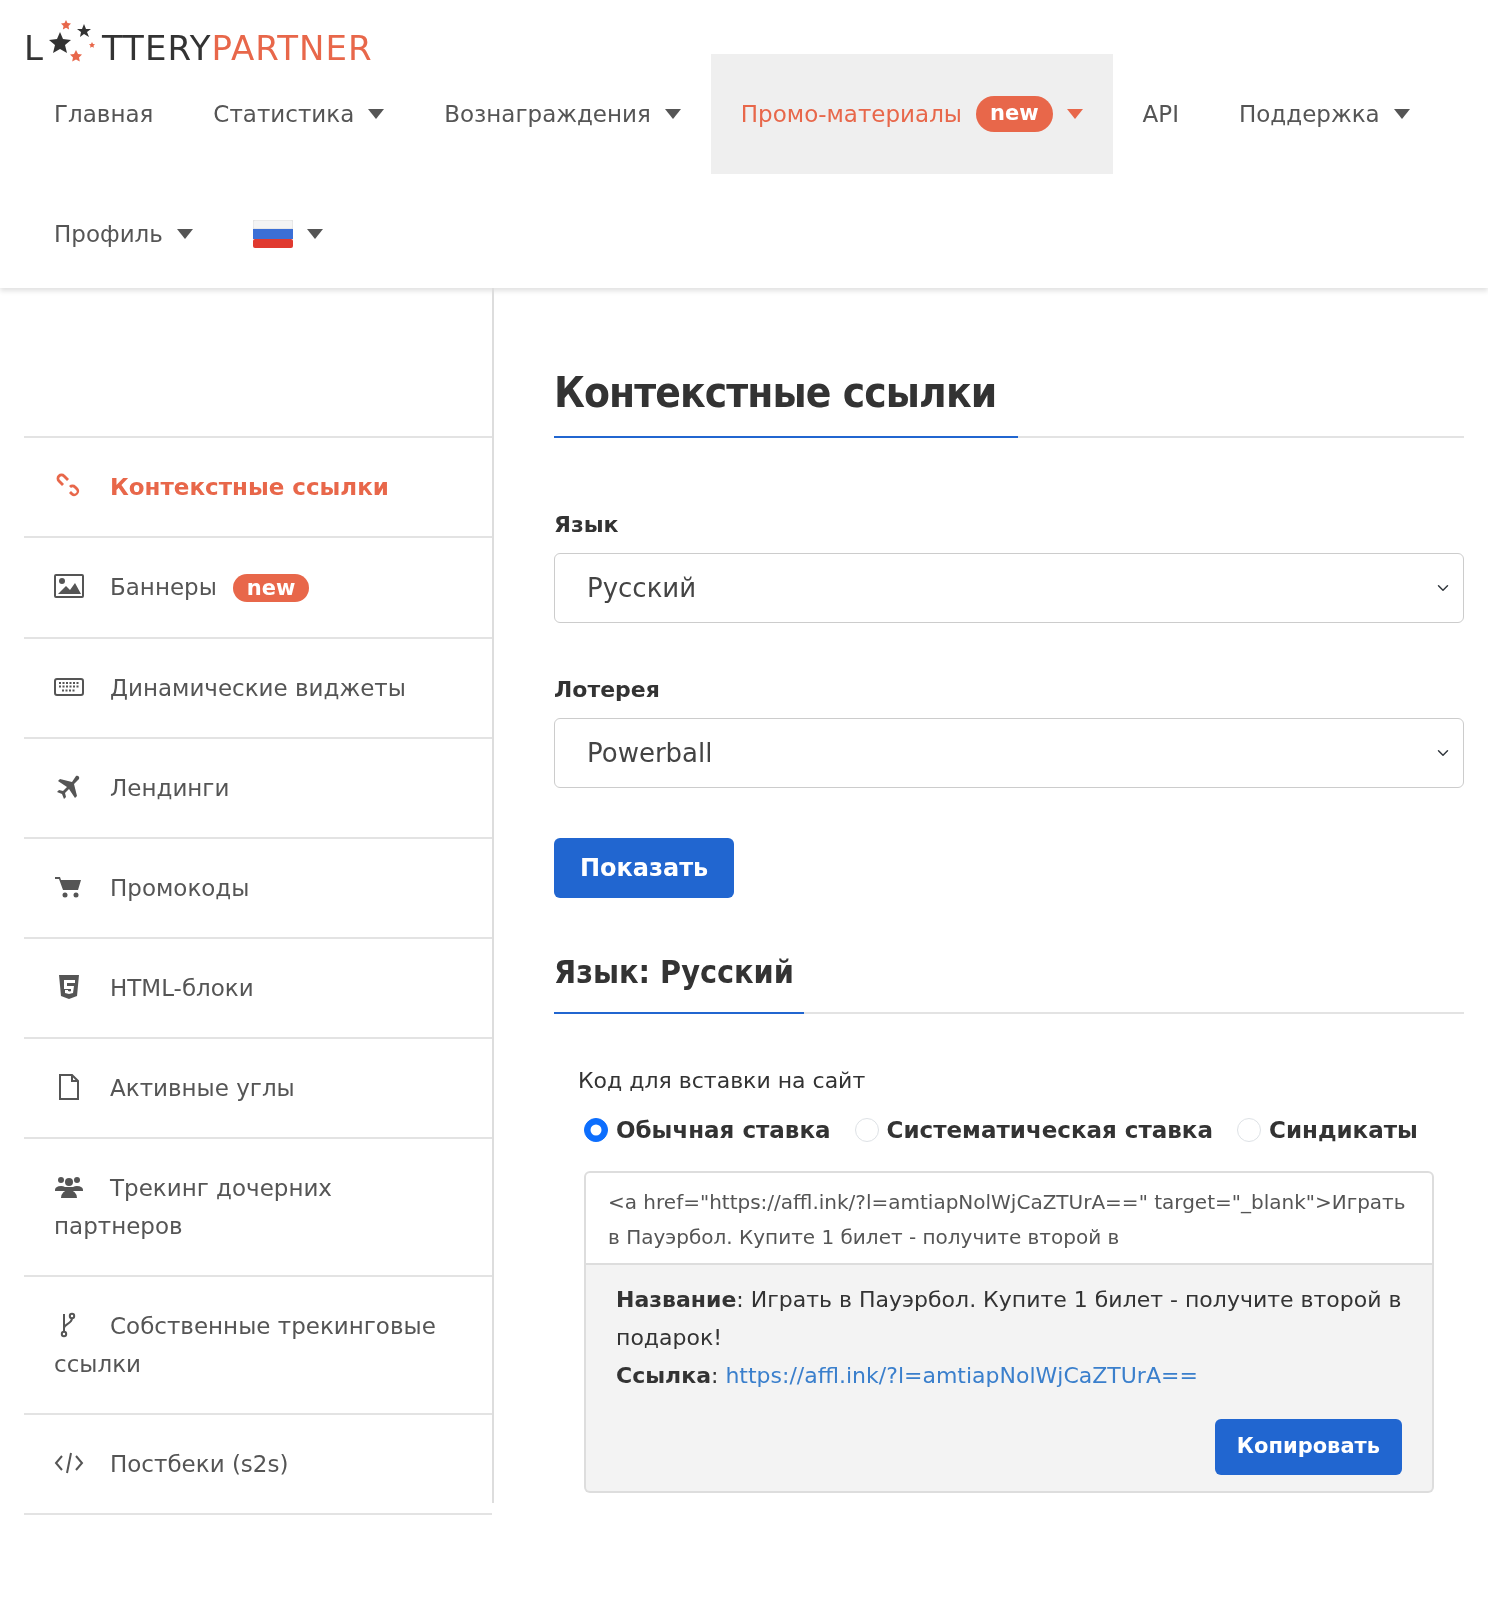 This screenshot has width=1488, height=1606. I want to click on field-label: Язык, so click(587, 525).